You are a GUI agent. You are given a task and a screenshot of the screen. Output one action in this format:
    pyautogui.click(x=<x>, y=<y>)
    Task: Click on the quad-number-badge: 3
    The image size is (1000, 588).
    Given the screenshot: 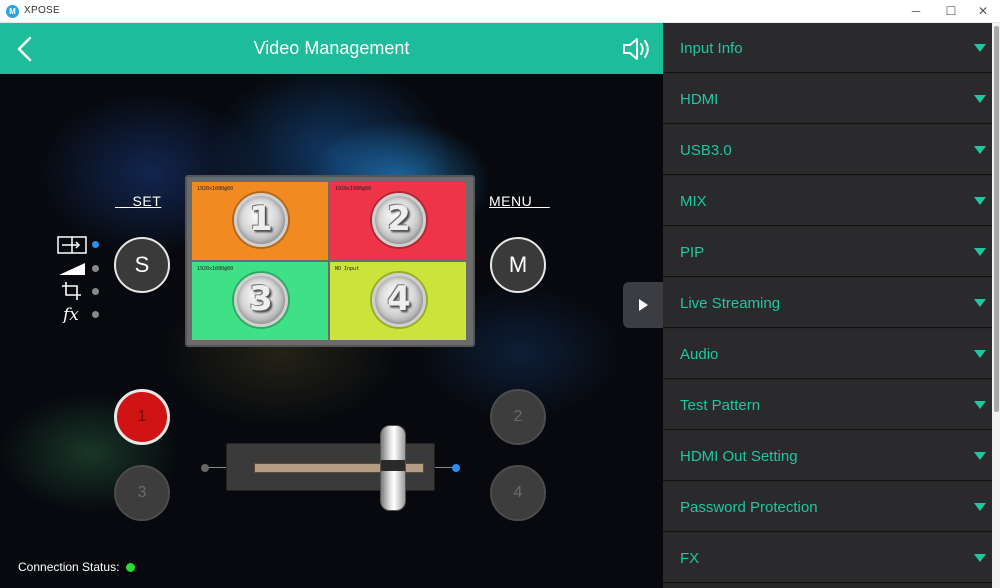 What is the action you would take?
    pyautogui.click(x=261, y=300)
    